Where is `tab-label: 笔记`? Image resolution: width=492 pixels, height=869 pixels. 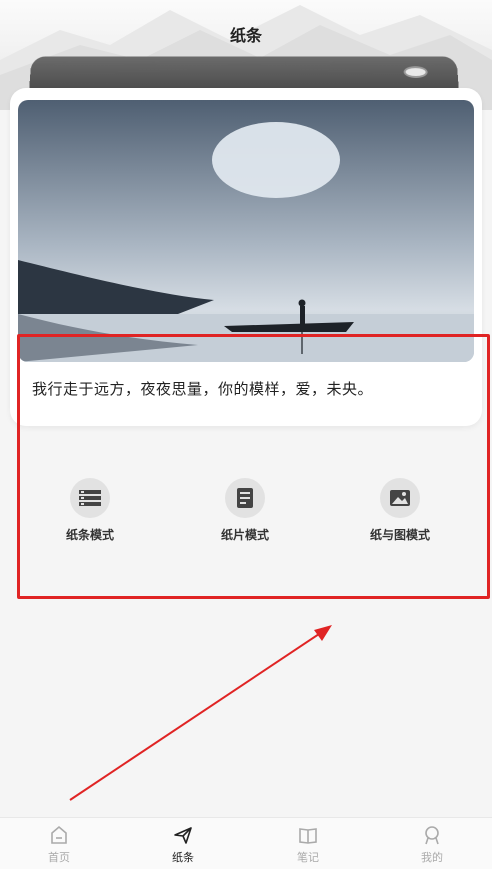 tab-label: 笔记 is located at coordinates (308, 857).